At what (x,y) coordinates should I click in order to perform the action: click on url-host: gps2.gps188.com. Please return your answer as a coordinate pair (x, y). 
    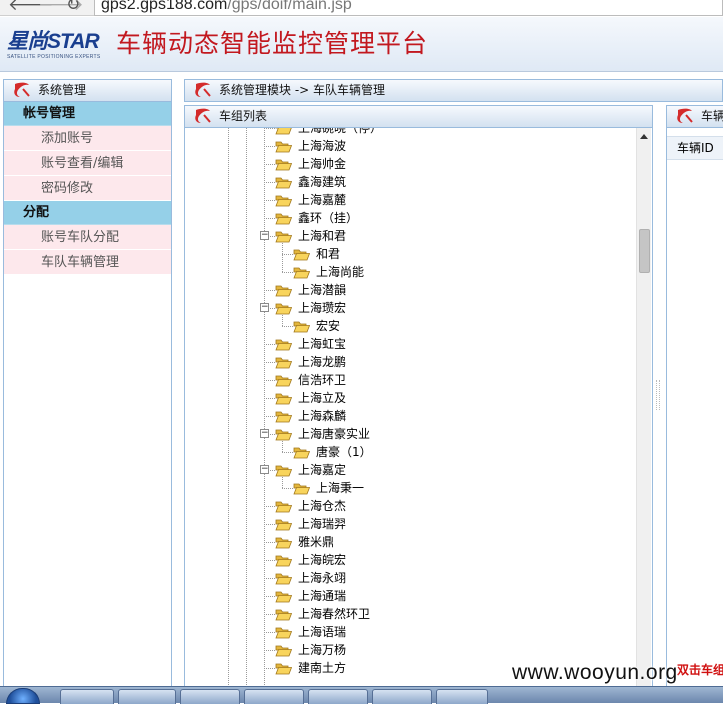
    Looking at the image, I should click on (164, 6).